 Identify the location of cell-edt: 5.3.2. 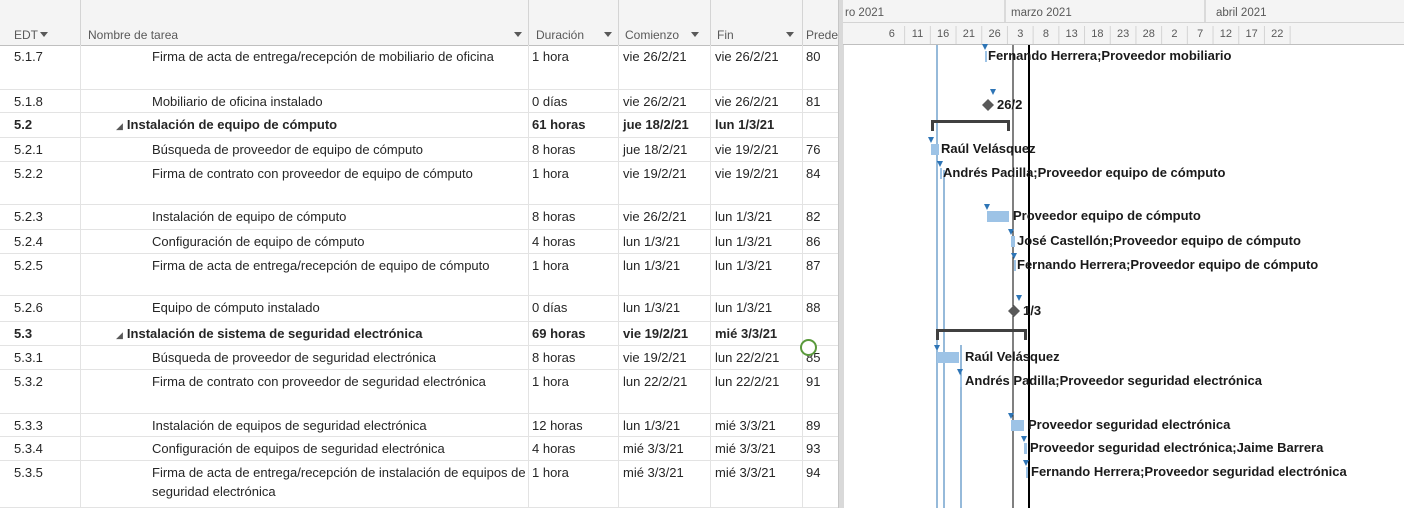
(28, 381).